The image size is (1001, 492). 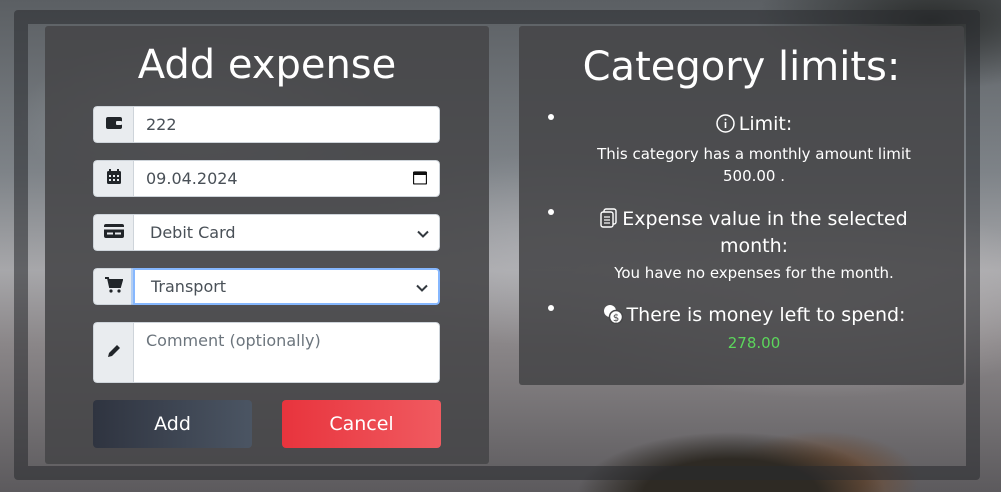 I want to click on amount-addon, so click(x=113, y=124).